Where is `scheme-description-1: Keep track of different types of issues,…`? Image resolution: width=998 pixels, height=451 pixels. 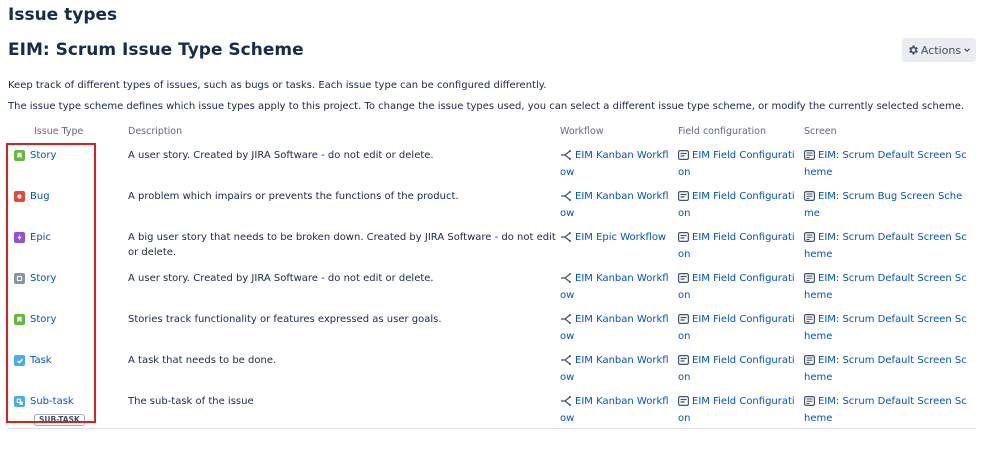
scheme-description-1: Keep track of different types of issues,… is located at coordinates (277, 85).